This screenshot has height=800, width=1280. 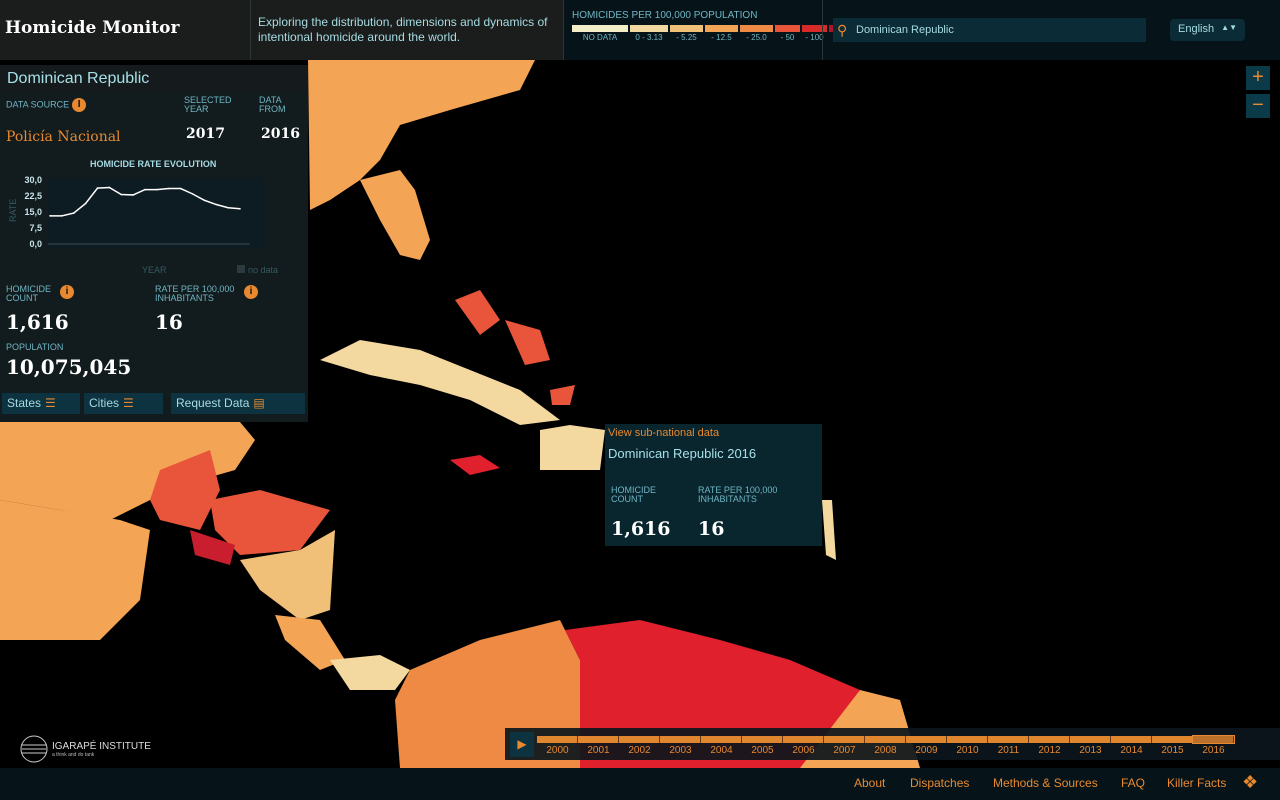 I want to click on timeline-year: 2014, so click(x=1131, y=746).